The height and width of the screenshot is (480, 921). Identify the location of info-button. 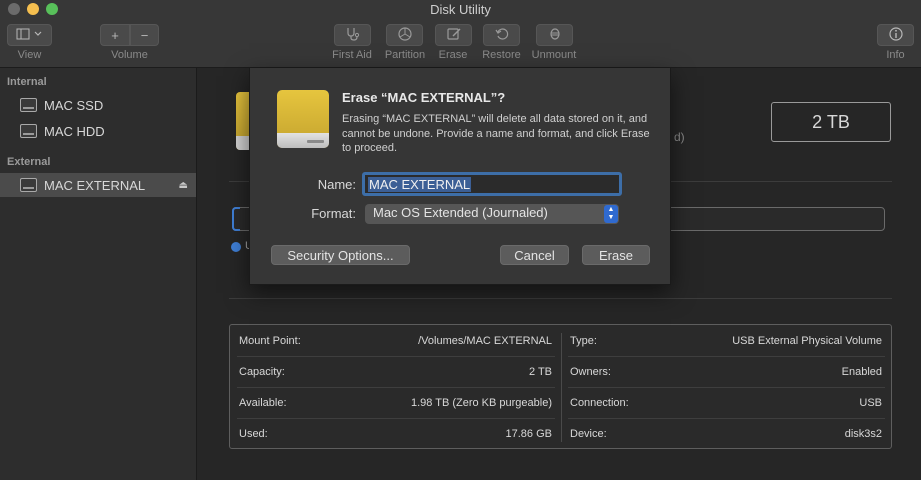
(895, 35).